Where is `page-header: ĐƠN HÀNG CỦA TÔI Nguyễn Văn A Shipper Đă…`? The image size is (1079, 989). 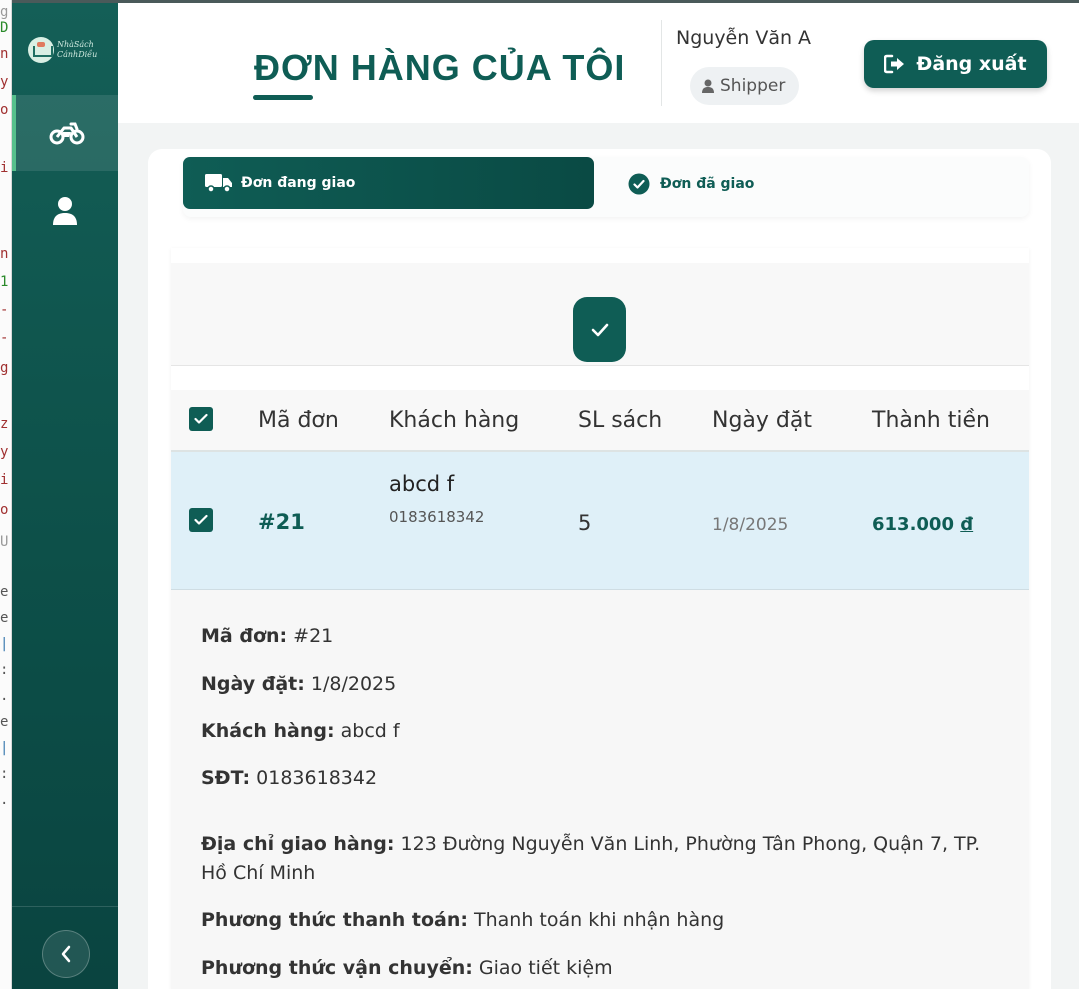 page-header: ĐƠN HÀNG CỦA TÔI Nguyễn Văn A Shipper Đă… is located at coordinates (598, 63).